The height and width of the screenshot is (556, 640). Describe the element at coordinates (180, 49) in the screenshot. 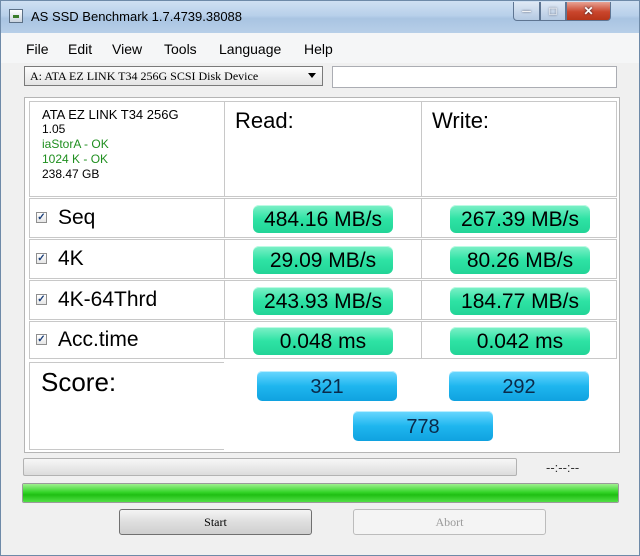

I see `menu-tools: Tools` at that location.